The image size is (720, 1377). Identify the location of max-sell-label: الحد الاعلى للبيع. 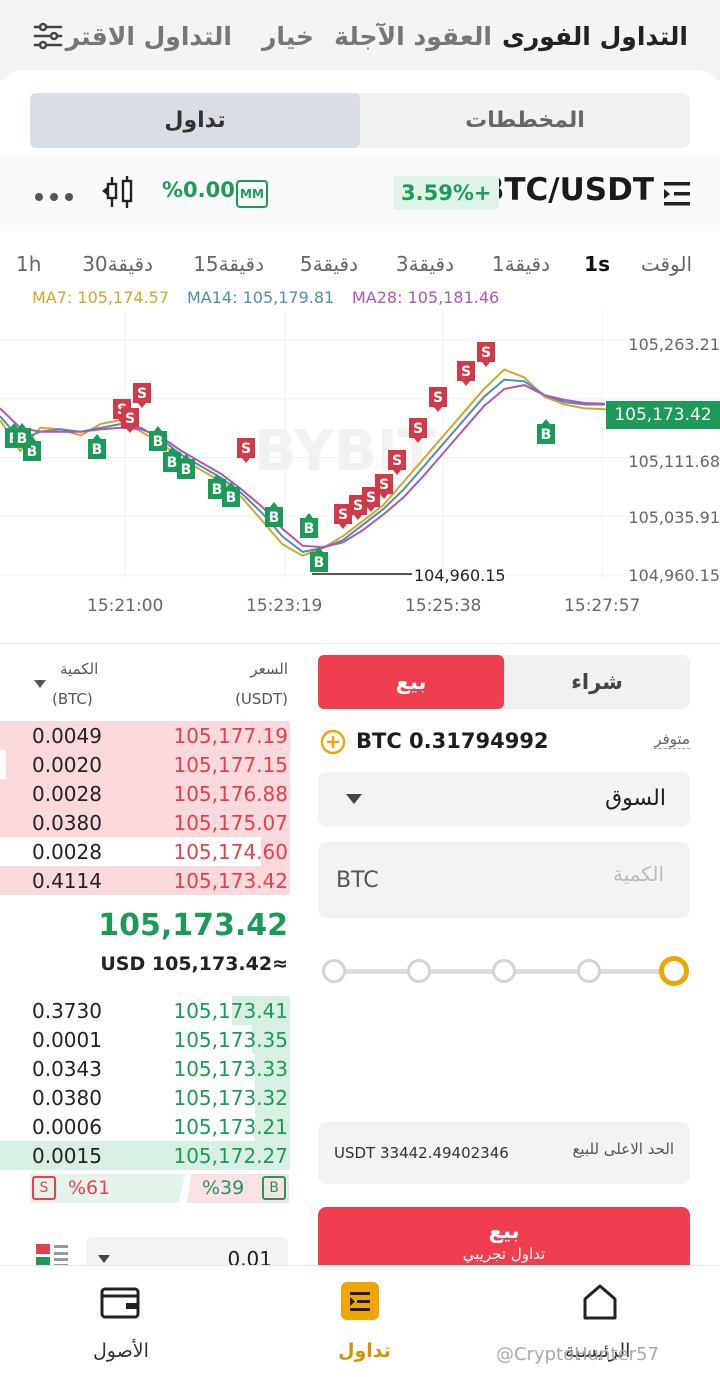
(623, 1149).